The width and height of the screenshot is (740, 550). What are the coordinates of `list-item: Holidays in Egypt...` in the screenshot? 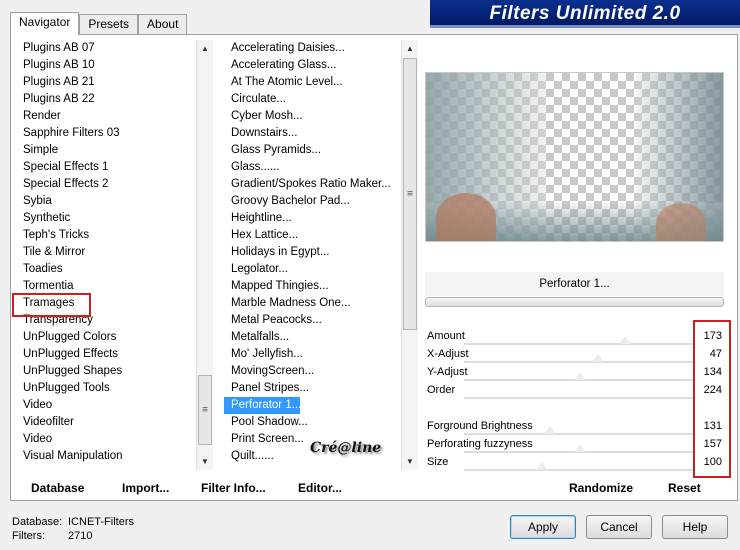 It's located at (321, 252).